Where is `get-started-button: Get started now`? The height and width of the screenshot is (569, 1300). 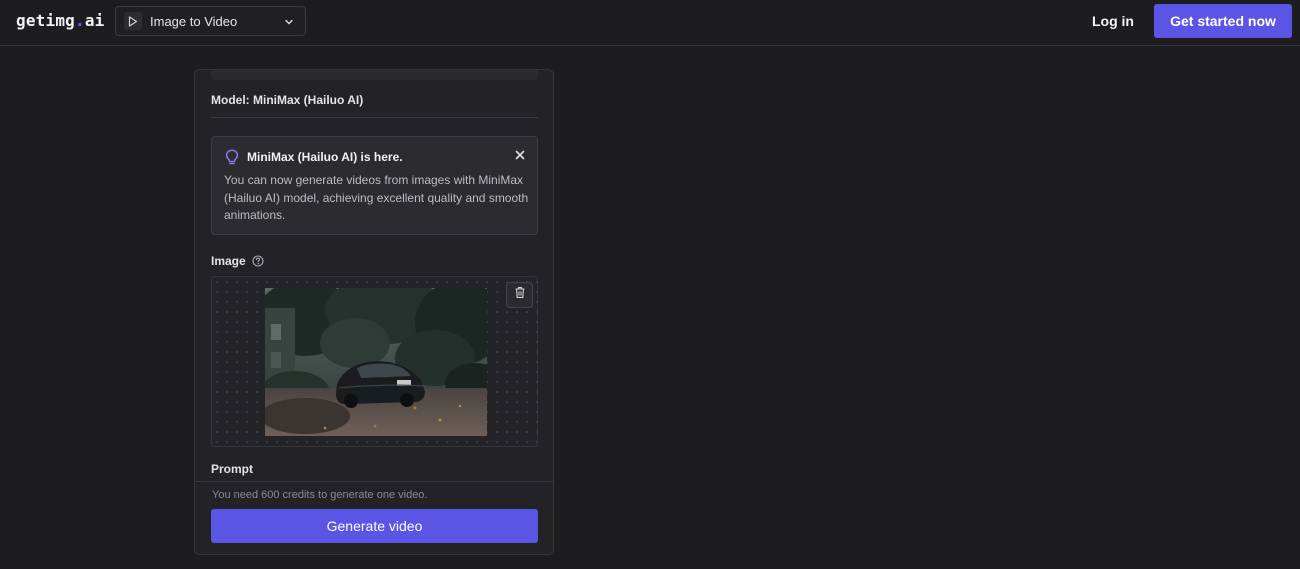
get-started-button: Get started now is located at coordinates (1223, 21).